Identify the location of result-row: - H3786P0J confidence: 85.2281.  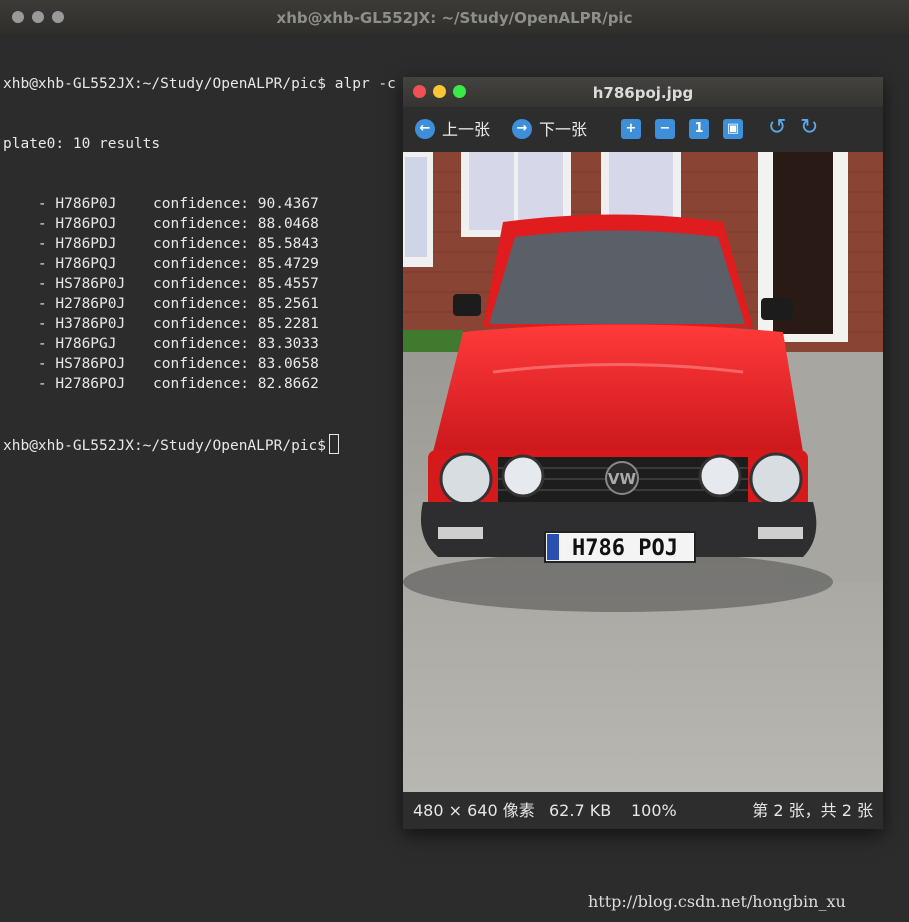
(203, 324).